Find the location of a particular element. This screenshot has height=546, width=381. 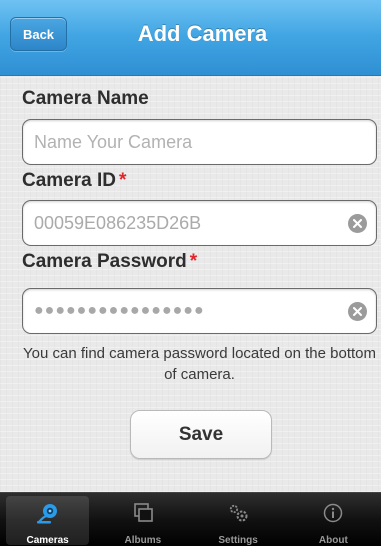

tab-label-about: About is located at coordinates (333, 540).